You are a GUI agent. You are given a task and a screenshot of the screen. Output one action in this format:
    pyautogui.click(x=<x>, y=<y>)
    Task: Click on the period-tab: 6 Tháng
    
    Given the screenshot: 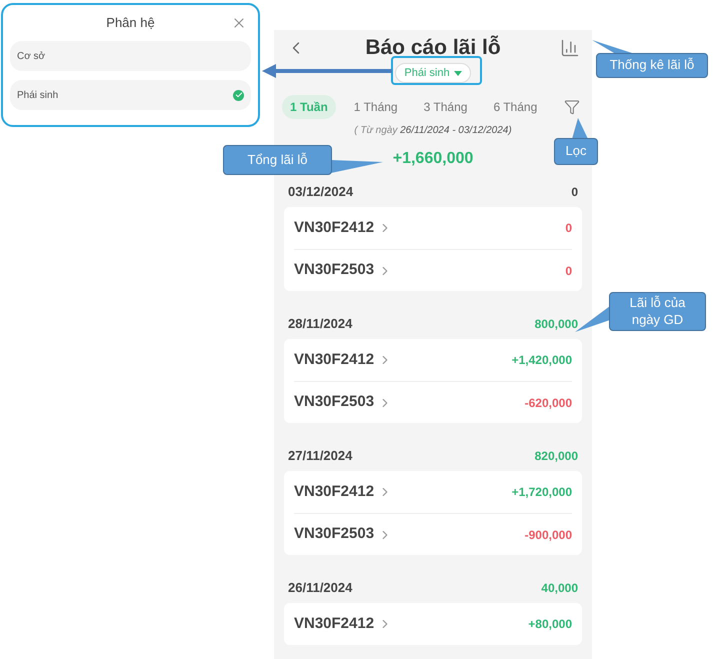 What is the action you would take?
    pyautogui.click(x=515, y=107)
    